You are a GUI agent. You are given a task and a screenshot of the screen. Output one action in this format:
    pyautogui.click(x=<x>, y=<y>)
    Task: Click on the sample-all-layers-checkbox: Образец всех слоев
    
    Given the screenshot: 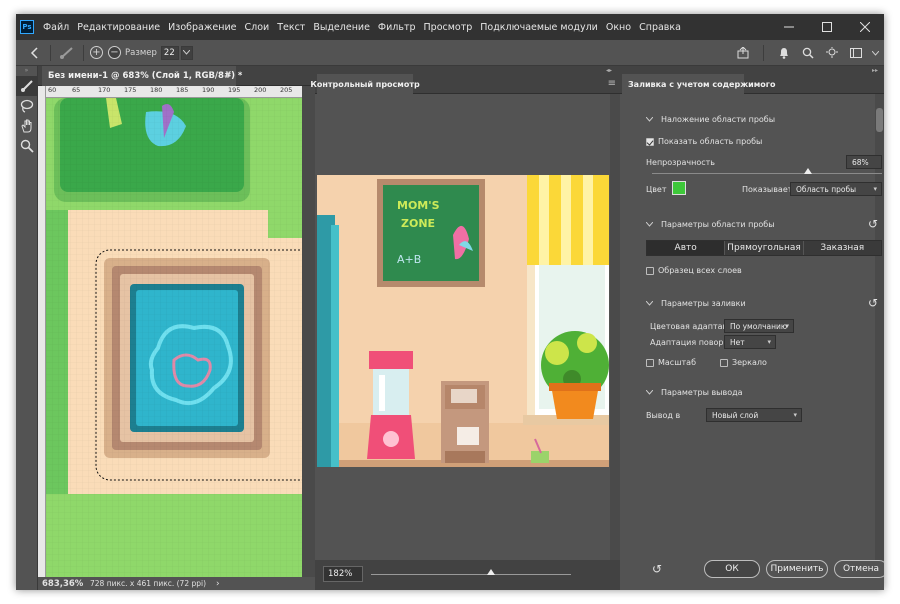 What is the action you would take?
    pyautogui.click(x=694, y=270)
    